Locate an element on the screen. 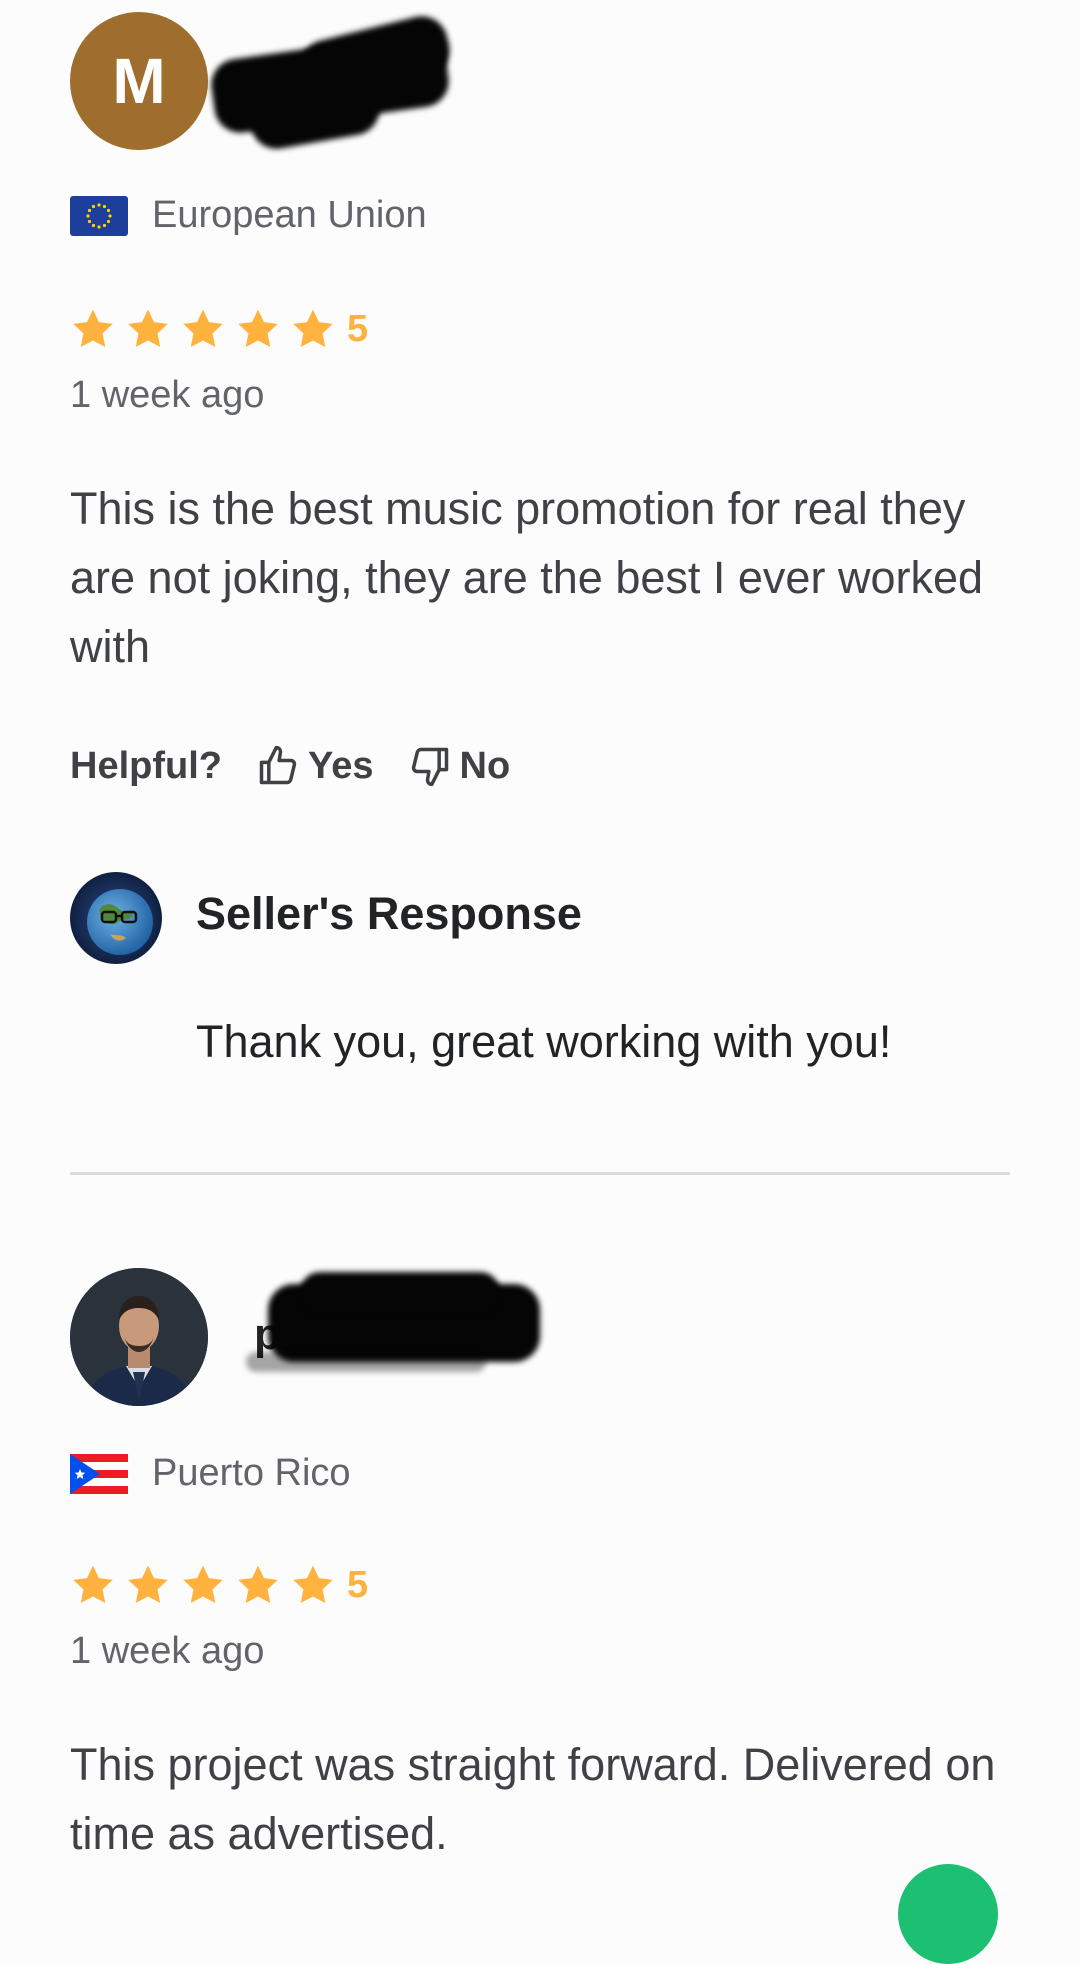 Image resolution: width=1080 pixels, height=1964 pixels. seller-avatar is located at coordinates (116, 918).